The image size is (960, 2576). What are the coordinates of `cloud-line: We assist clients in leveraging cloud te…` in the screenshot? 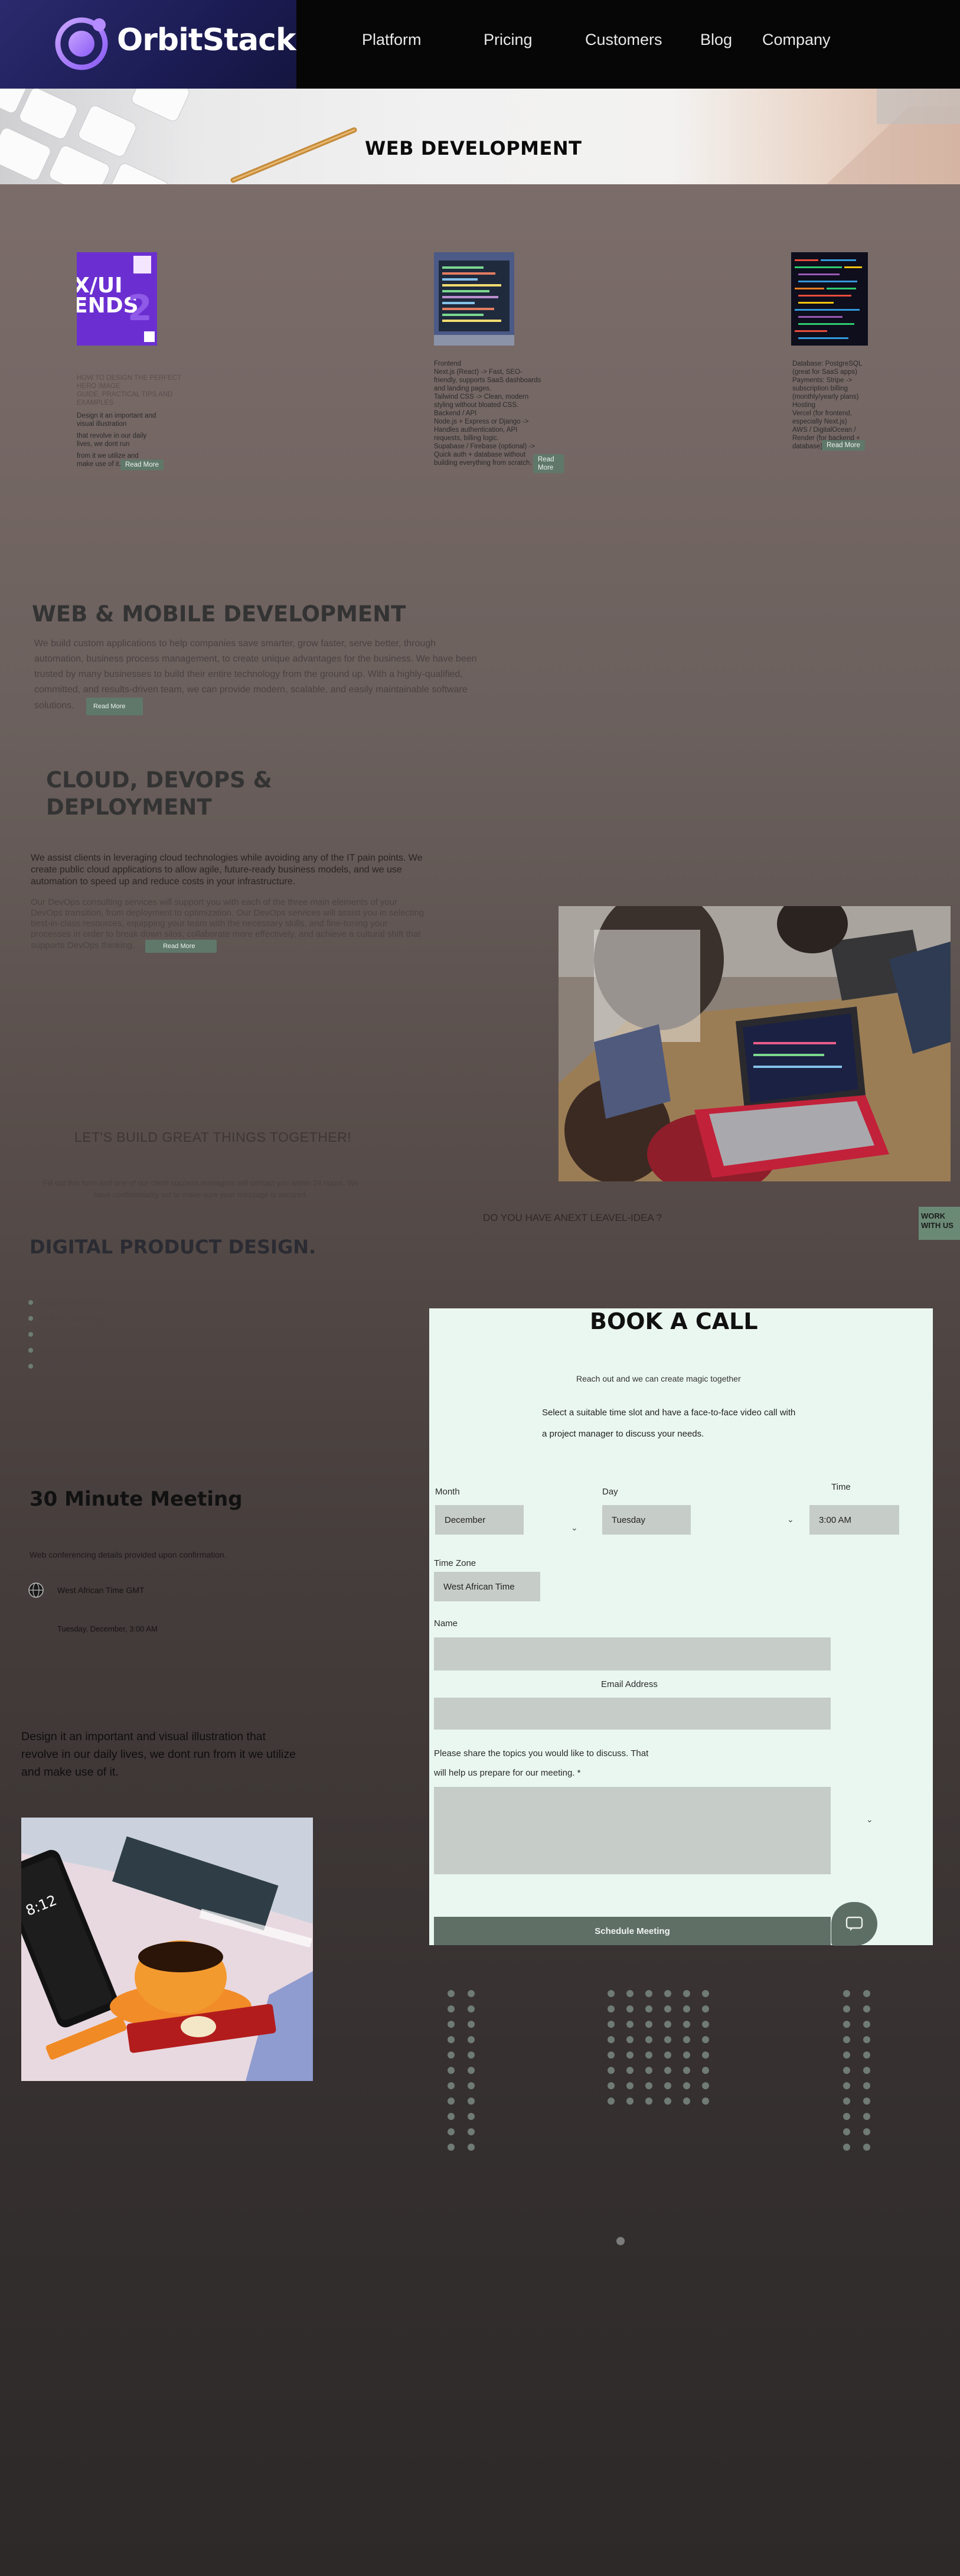 It's located at (227, 858).